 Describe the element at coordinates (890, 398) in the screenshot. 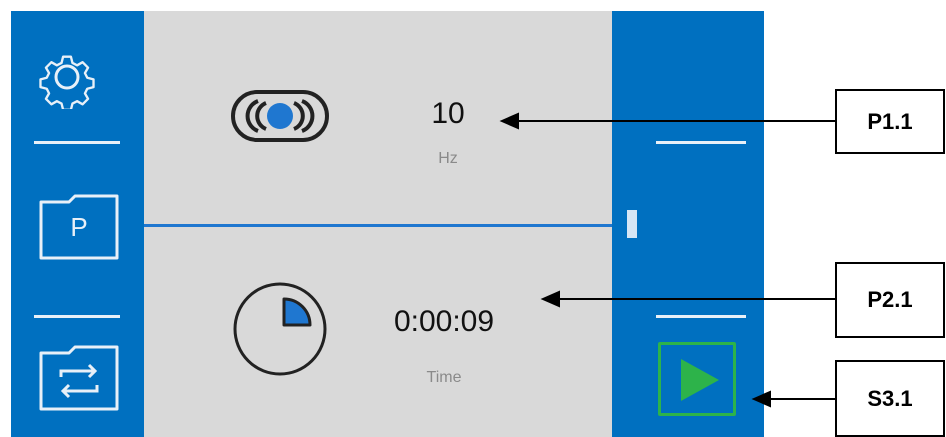

I see `callout-s3-1: S3.1` at that location.